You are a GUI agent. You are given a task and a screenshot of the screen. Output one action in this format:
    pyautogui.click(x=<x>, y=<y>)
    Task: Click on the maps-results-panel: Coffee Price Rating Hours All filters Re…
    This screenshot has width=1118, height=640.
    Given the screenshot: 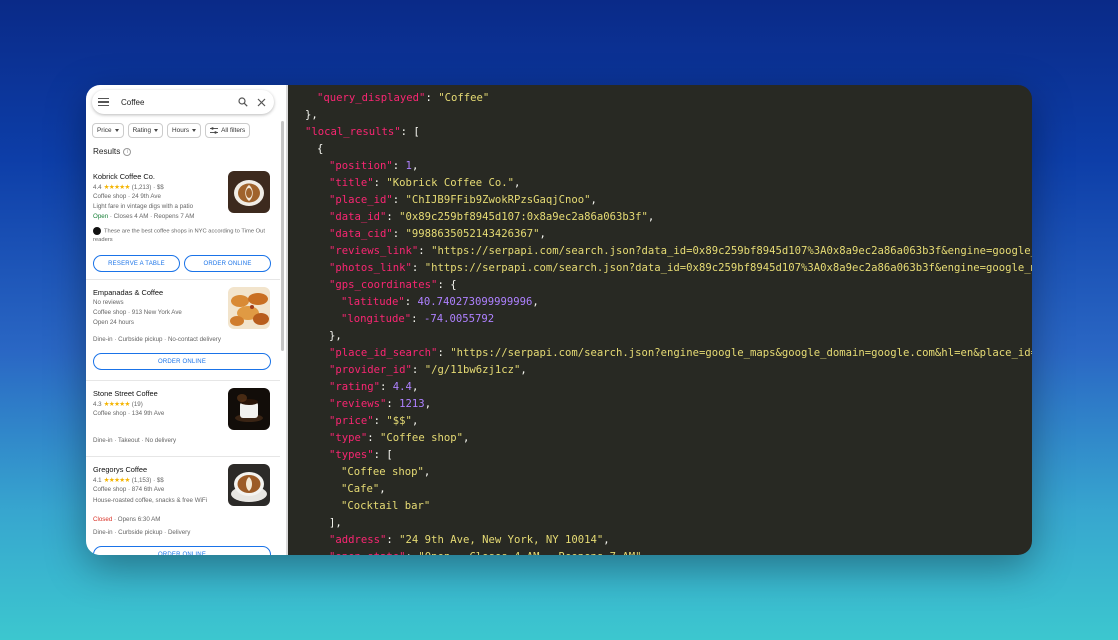 What is the action you would take?
    pyautogui.click(x=186, y=320)
    